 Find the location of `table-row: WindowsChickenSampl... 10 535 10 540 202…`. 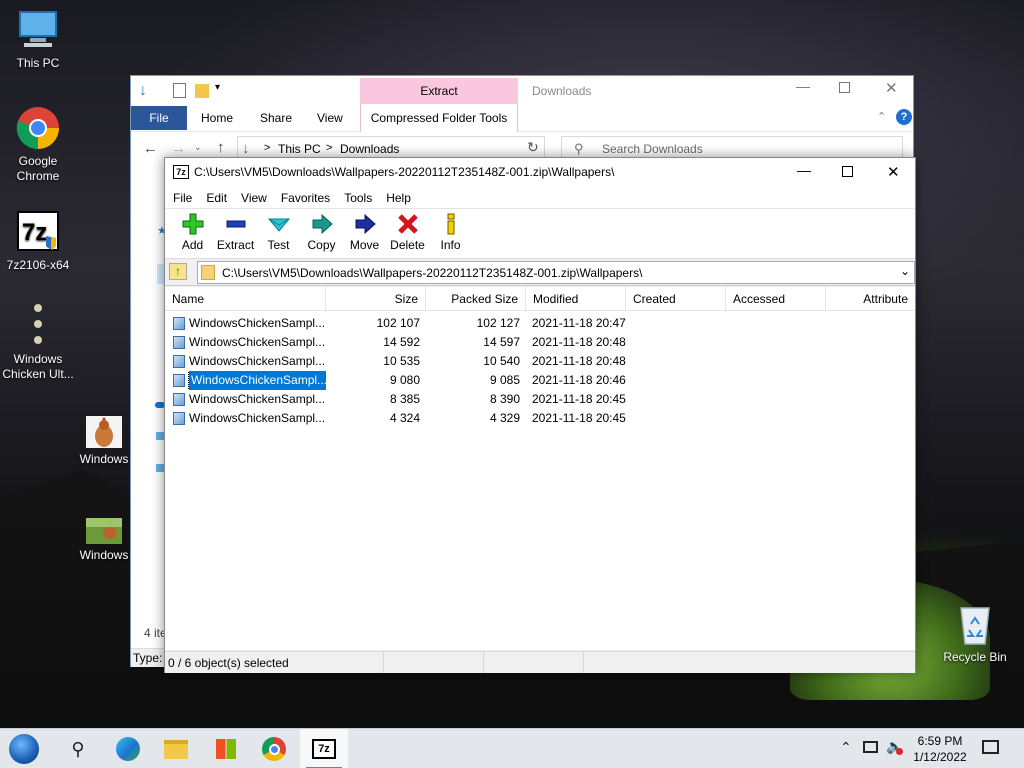

table-row: WindowsChickenSampl... 10 535 10 540 202… is located at coordinates (540, 361).